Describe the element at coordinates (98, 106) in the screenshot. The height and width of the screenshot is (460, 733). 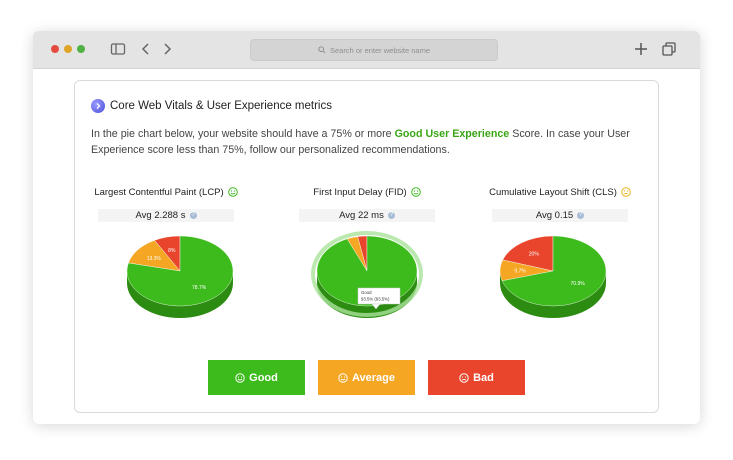
I see `vitals-icon` at that location.